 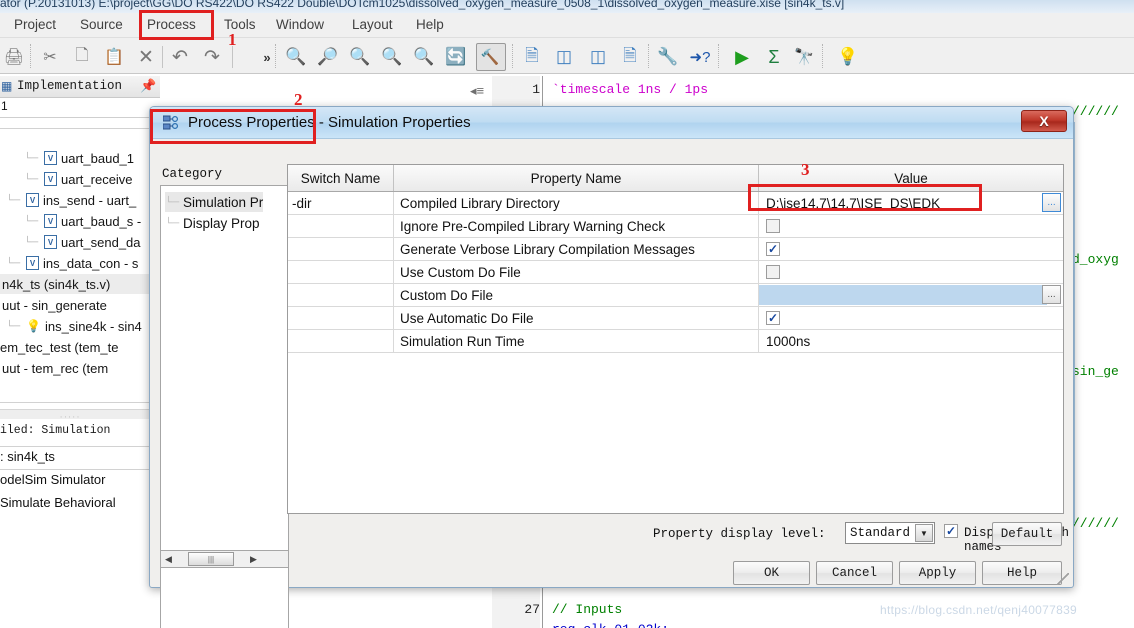 What do you see at coordinates (532, 57) in the screenshot?
I see `cascade-windows-icon: 🗎` at bounding box center [532, 57].